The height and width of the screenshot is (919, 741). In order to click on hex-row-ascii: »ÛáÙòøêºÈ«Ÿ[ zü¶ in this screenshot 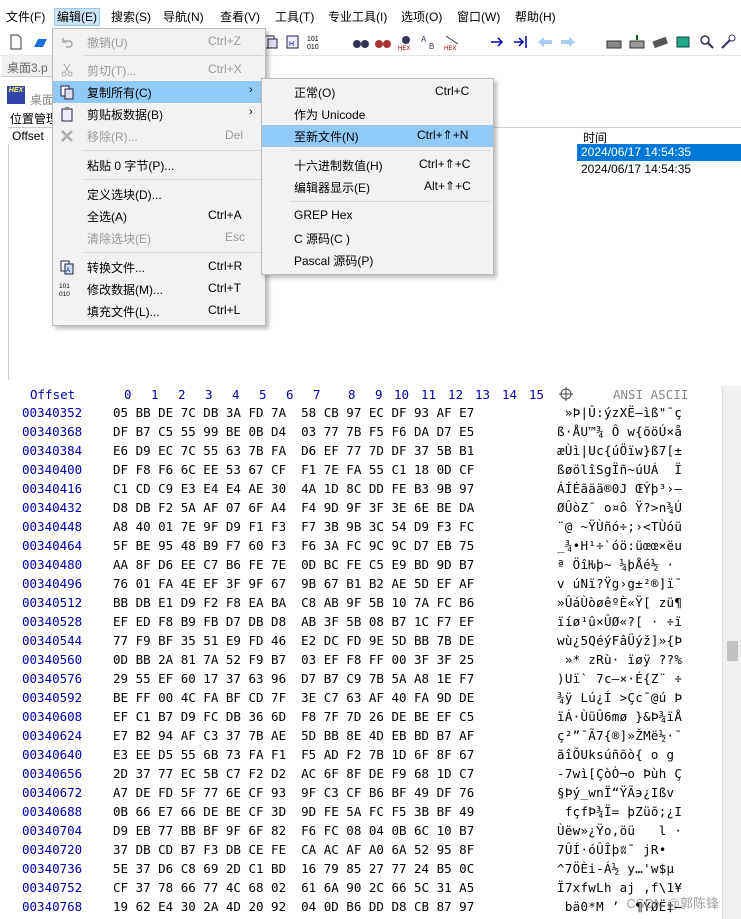, I will do `click(619, 602)`.